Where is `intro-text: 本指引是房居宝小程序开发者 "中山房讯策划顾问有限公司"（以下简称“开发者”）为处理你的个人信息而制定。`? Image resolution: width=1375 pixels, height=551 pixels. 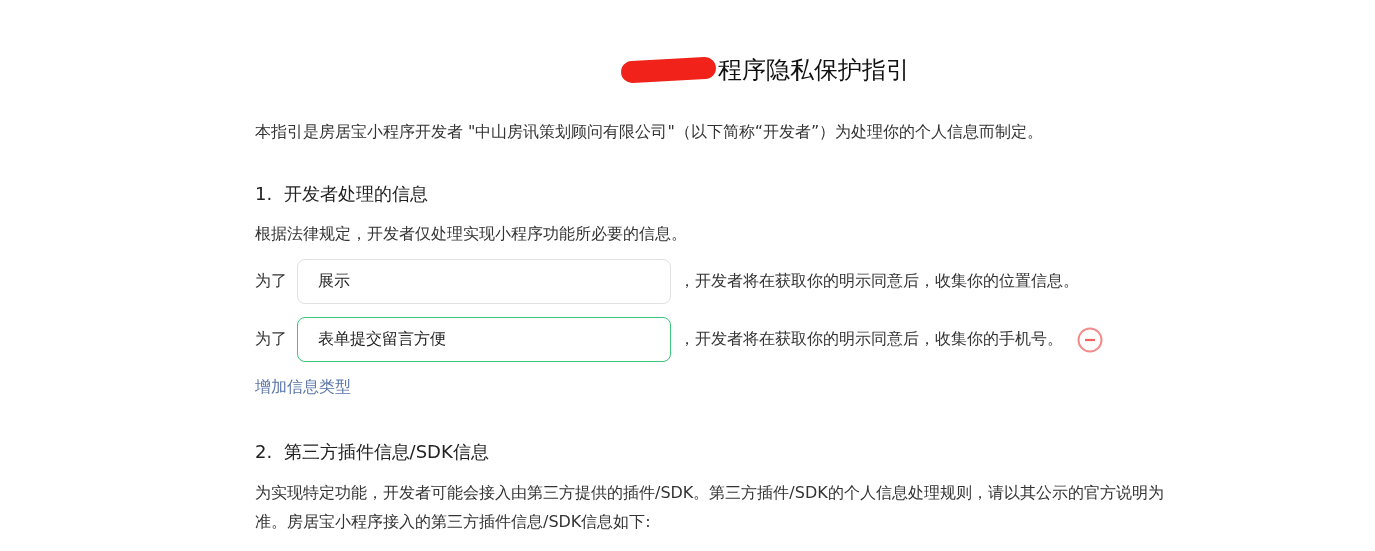
intro-text: 本指引是房居宝小程序开发者 "中山房讯策划顾问有限公司"（以下简称“开发者”）为处理你的个人信息而制定。 is located at coordinates (650, 132).